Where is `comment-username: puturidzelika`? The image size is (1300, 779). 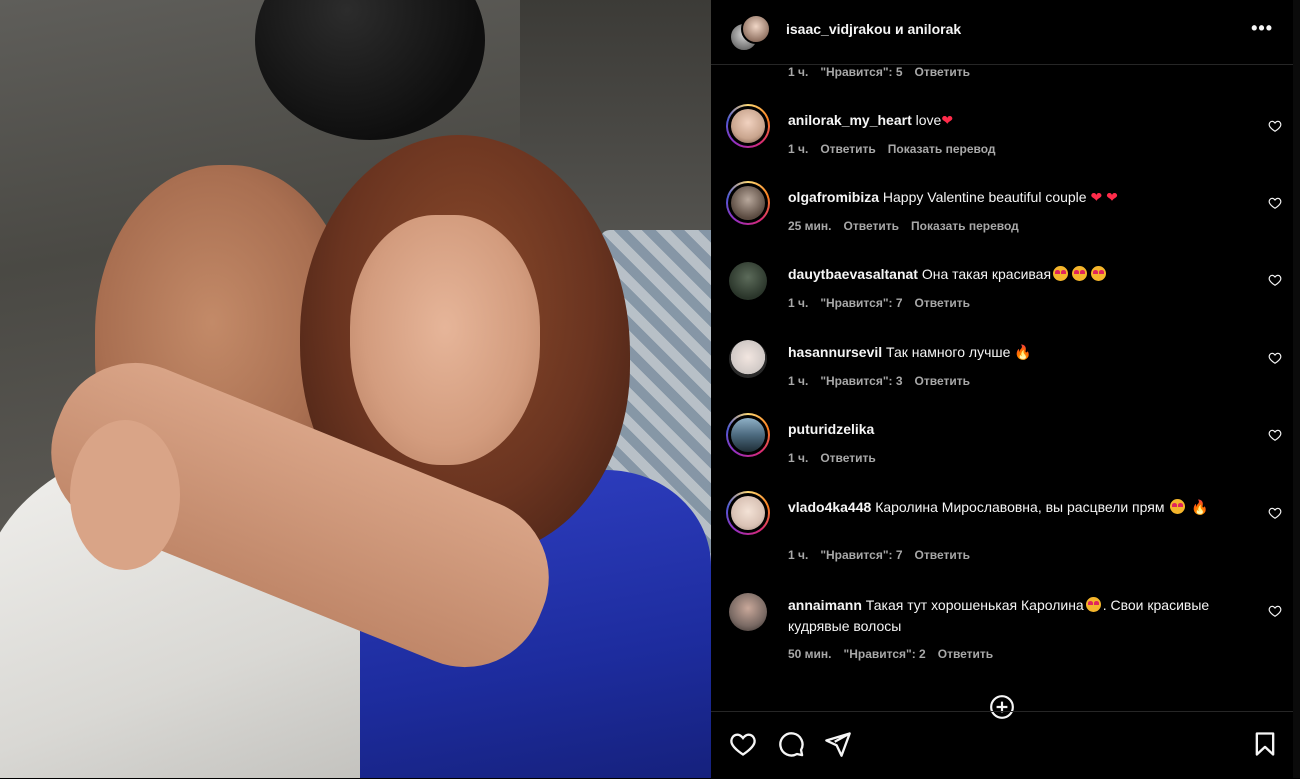 comment-username: puturidzelika is located at coordinates (831, 429).